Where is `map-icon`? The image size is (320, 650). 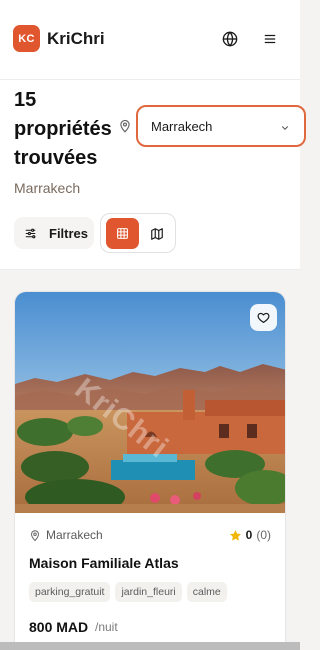 map-icon is located at coordinates (156, 233).